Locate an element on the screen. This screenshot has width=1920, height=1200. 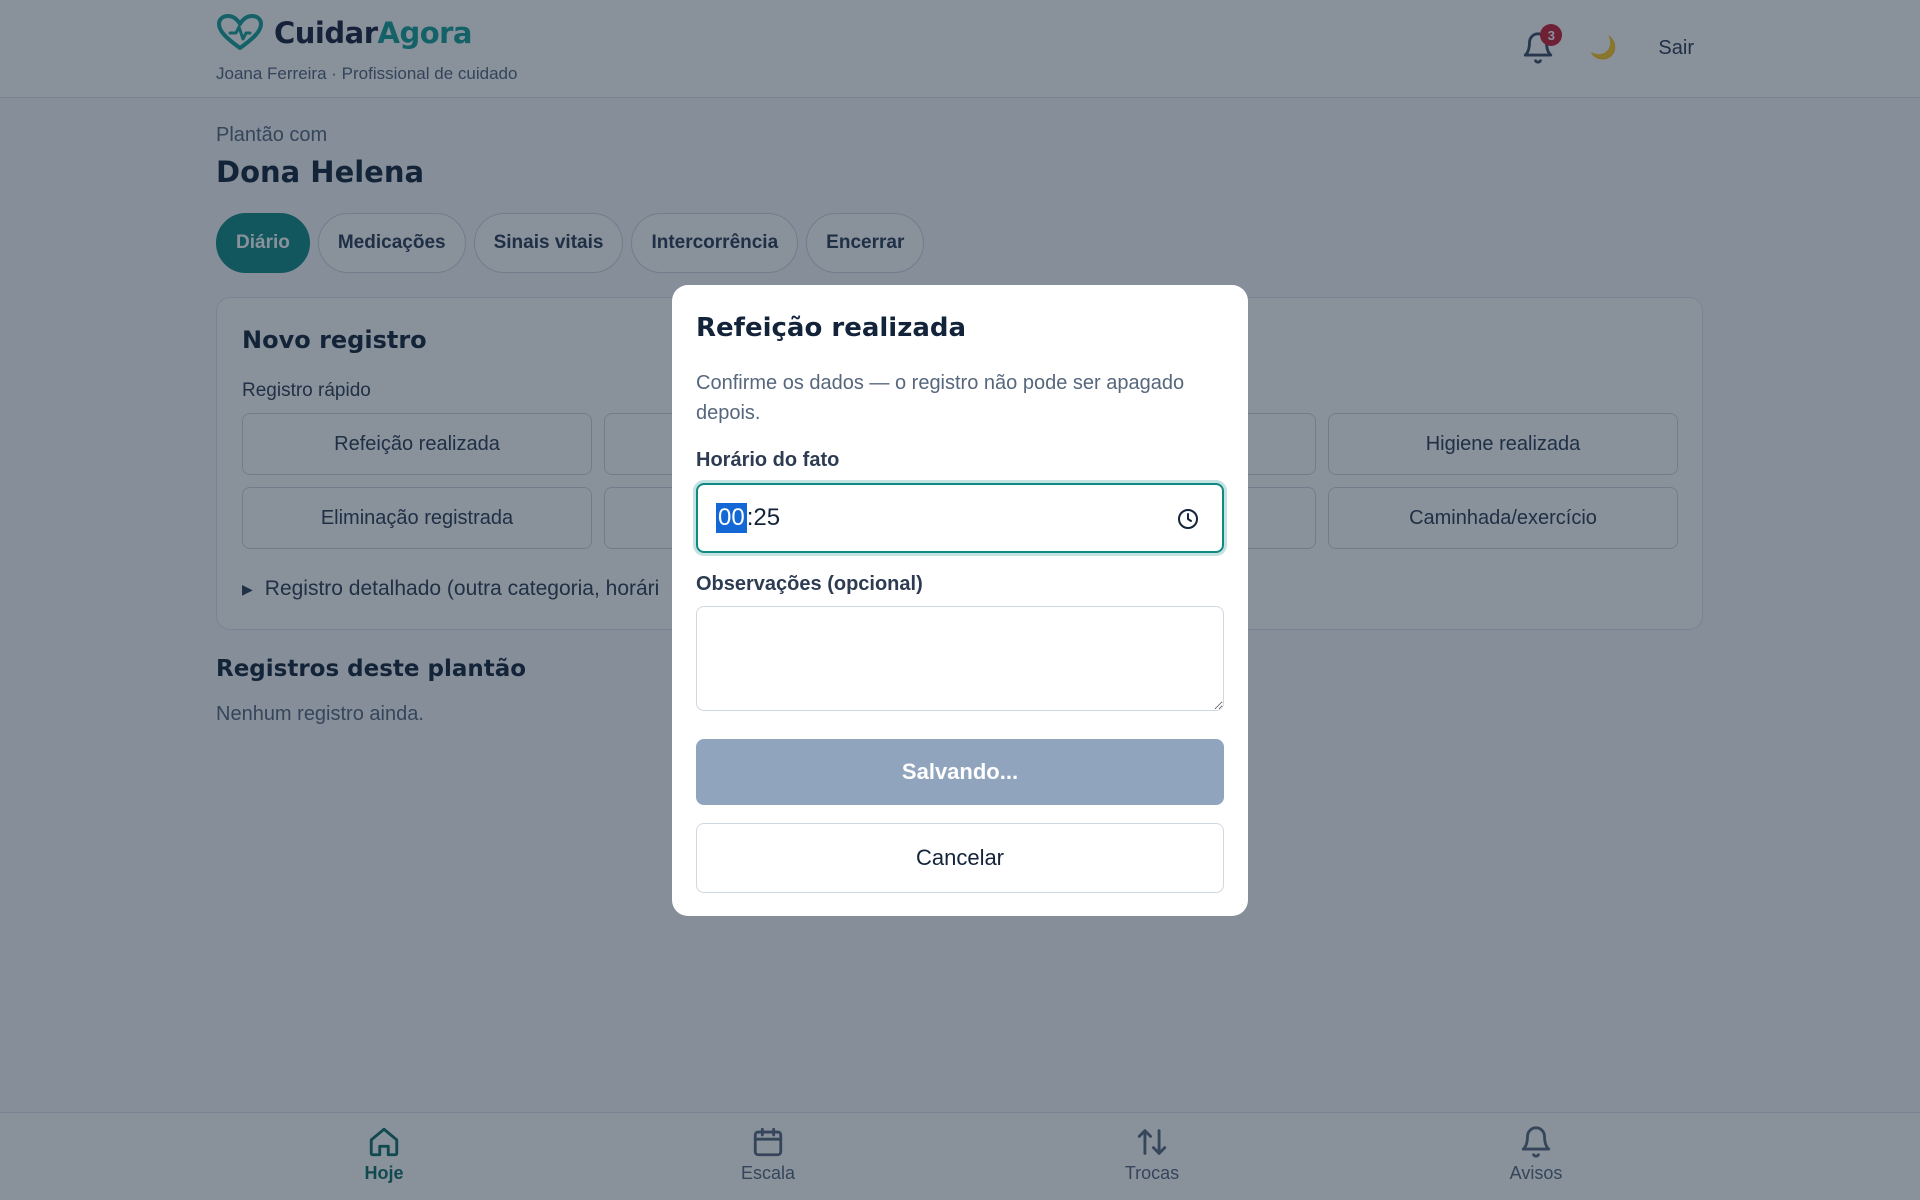
cancel-button: Cancelar is located at coordinates (960, 858).